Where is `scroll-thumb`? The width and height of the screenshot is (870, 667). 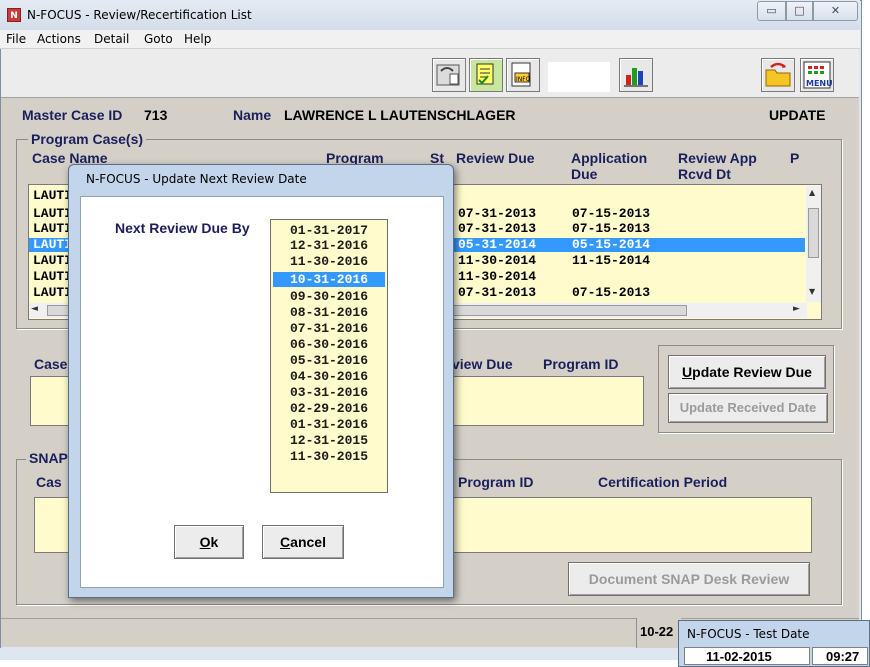 scroll-thumb is located at coordinates (813, 233).